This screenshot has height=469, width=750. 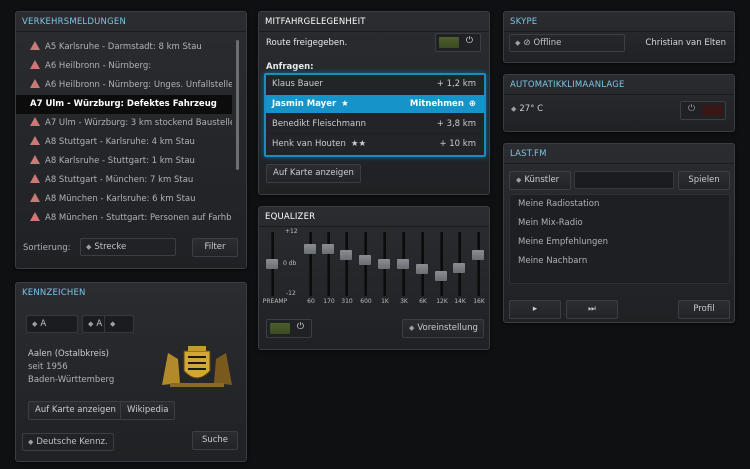 What do you see at coordinates (443, 104) in the screenshot?
I see `ride-request-detail: Mitnehmen ⊕` at bounding box center [443, 104].